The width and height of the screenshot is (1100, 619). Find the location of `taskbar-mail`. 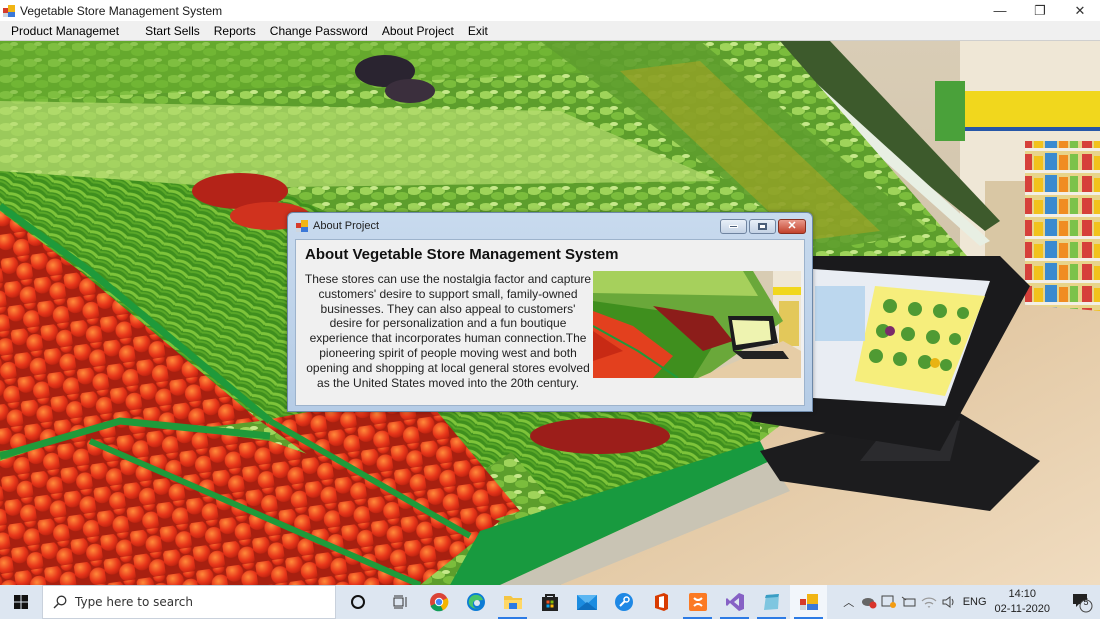

taskbar-mail is located at coordinates (586, 602).